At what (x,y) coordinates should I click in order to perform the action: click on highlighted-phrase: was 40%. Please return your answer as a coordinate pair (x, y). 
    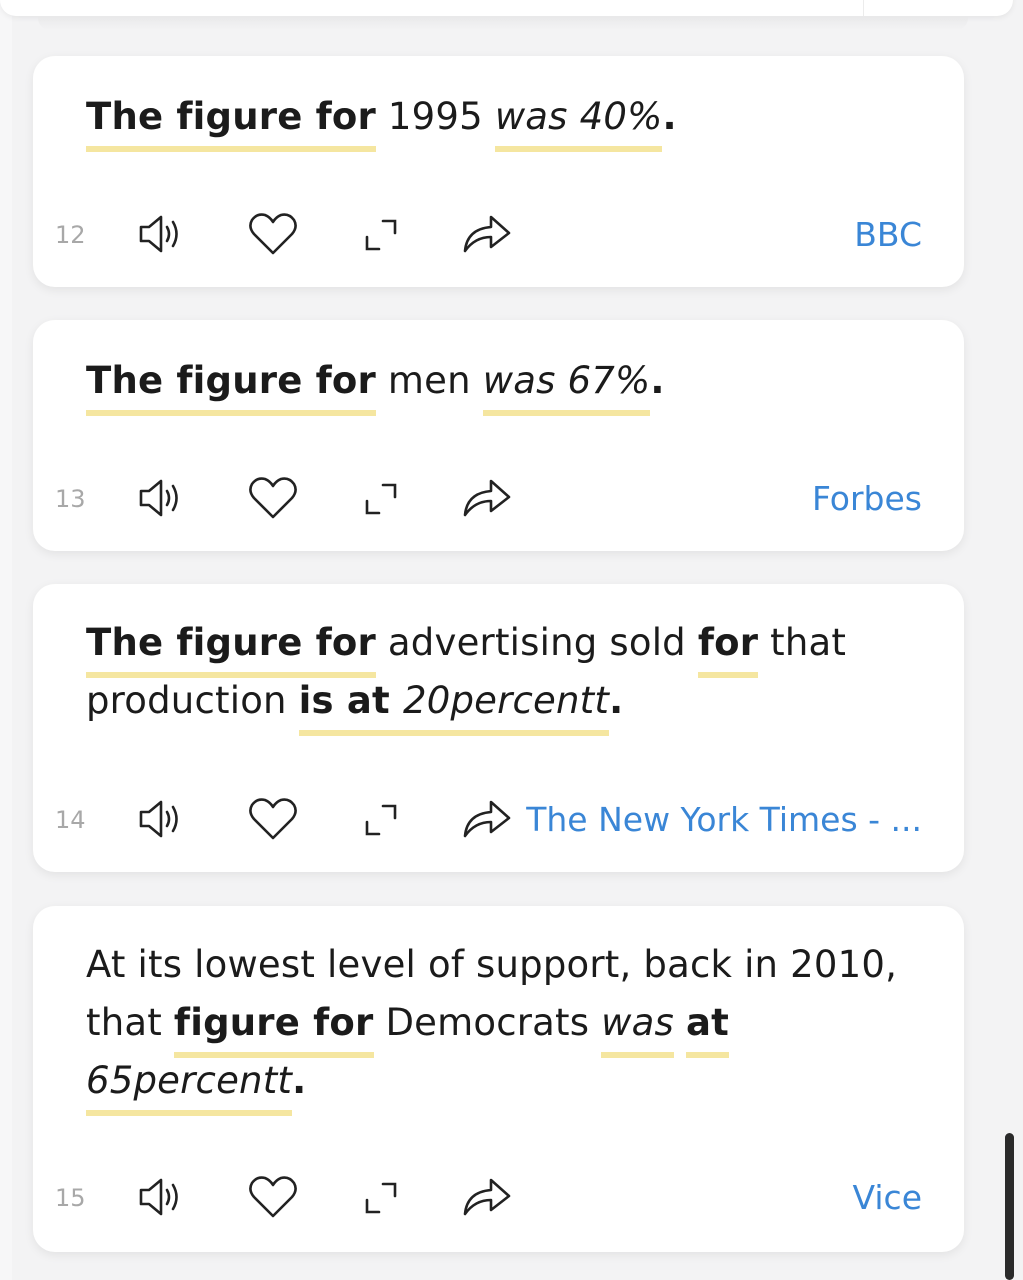
    Looking at the image, I should click on (578, 123).